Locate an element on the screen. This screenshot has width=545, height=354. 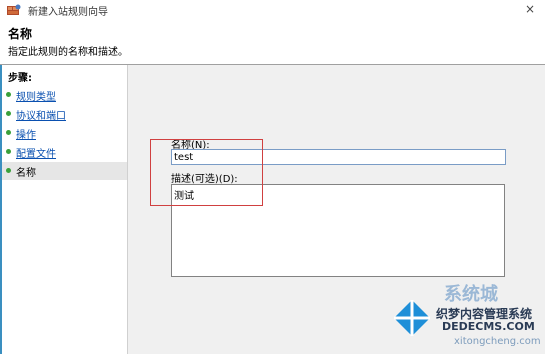
title-bar: 新建入站规则向导 × is located at coordinates (272, 10).